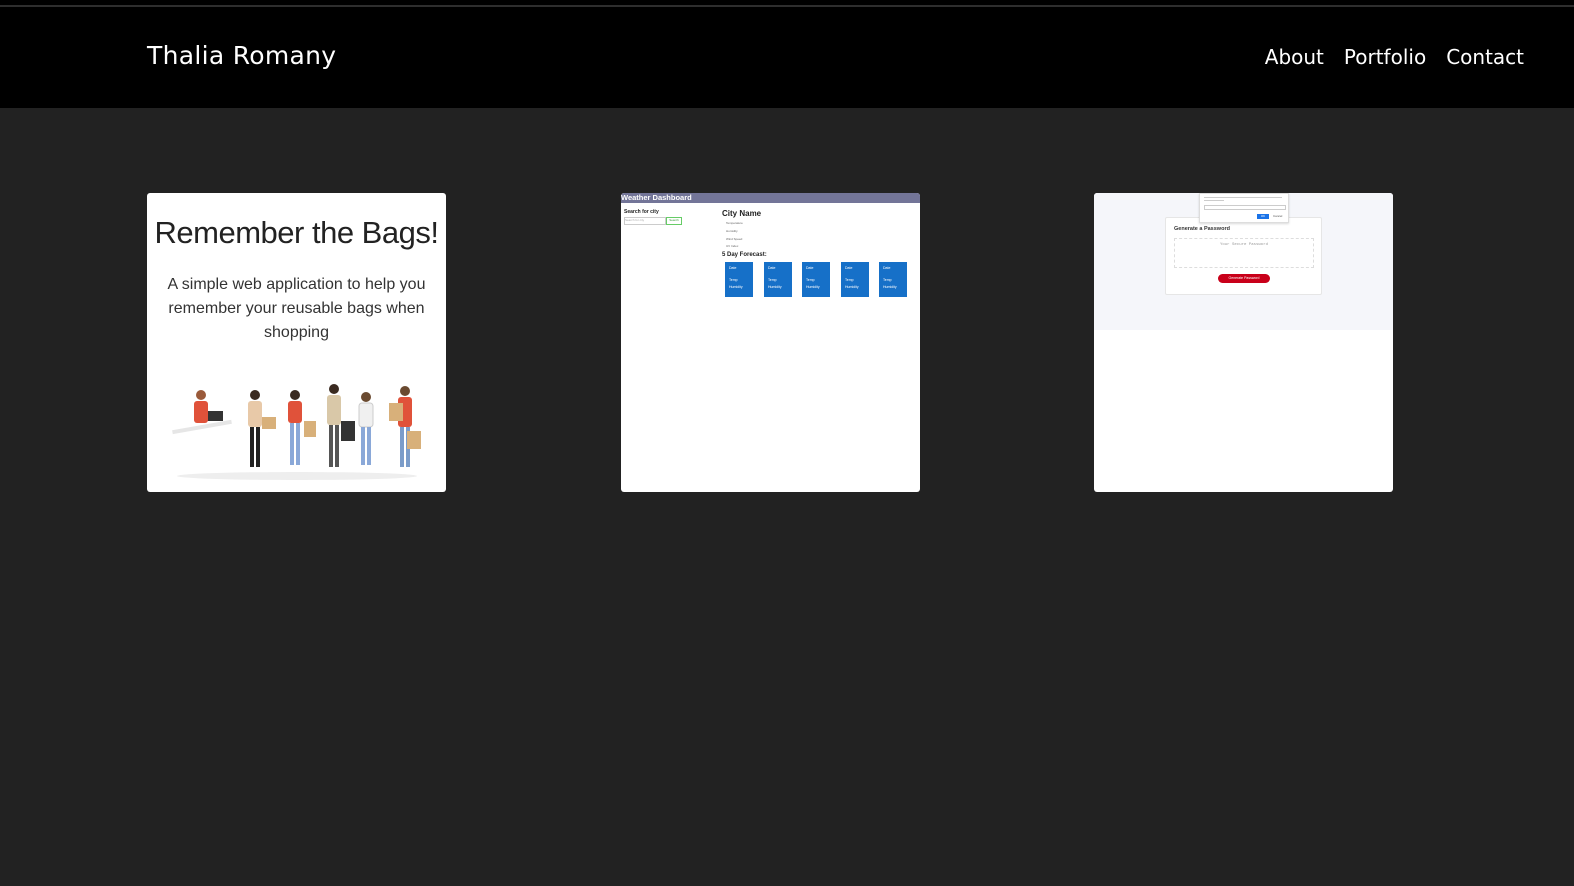  What do you see at coordinates (1294, 57) in the screenshot?
I see `nav-about-link: About` at bounding box center [1294, 57].